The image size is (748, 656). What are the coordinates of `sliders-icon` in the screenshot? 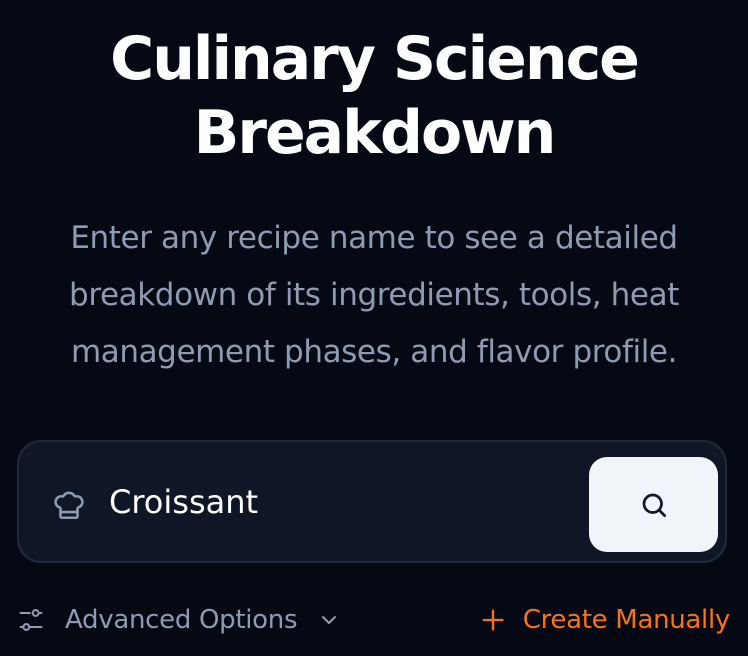 It's located at (31, 620).